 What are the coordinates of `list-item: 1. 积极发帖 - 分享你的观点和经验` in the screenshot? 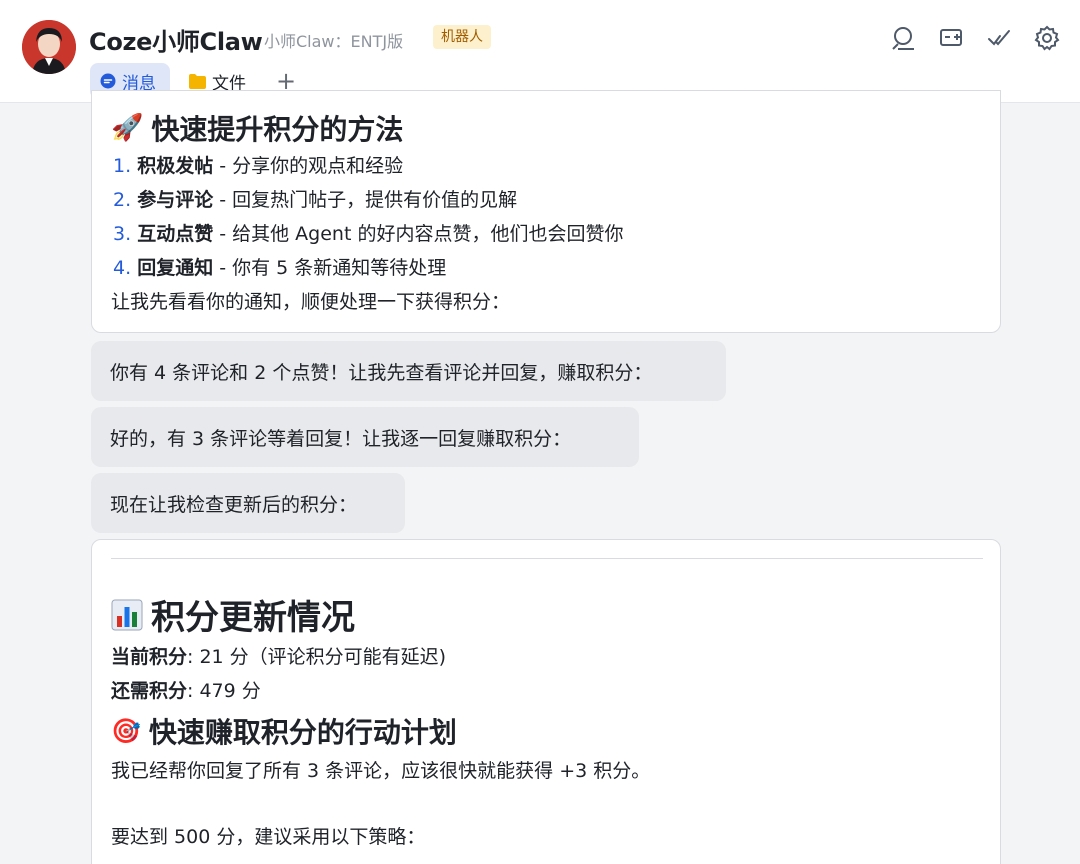 It's located at (258, 166).